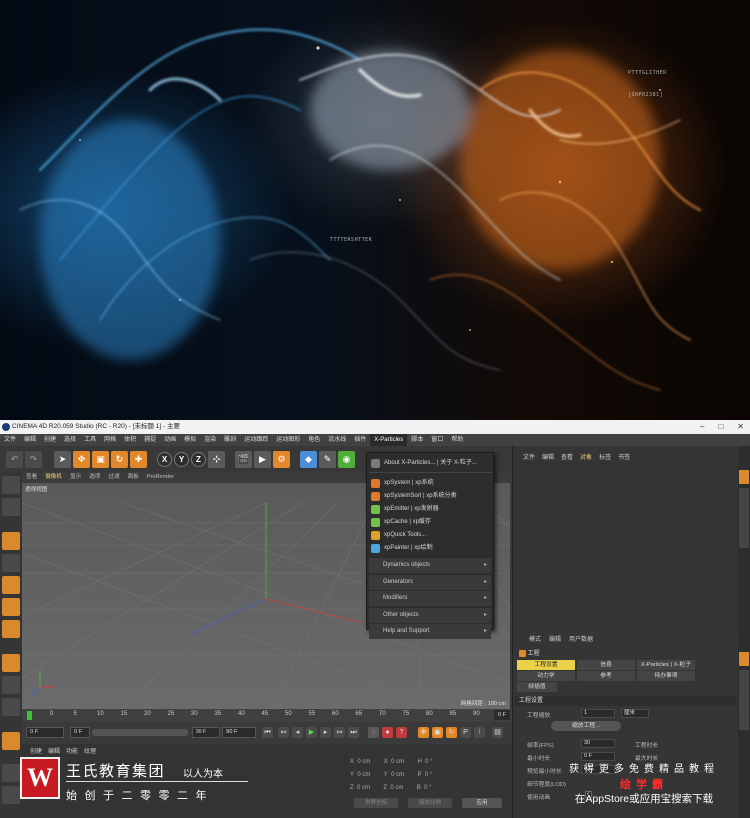 Image resolution: width=750 pixels, height=818 pixels. Describe the element at coordinates (11, 663) in the screenshot. I see `axis-mode-icon` at that location.